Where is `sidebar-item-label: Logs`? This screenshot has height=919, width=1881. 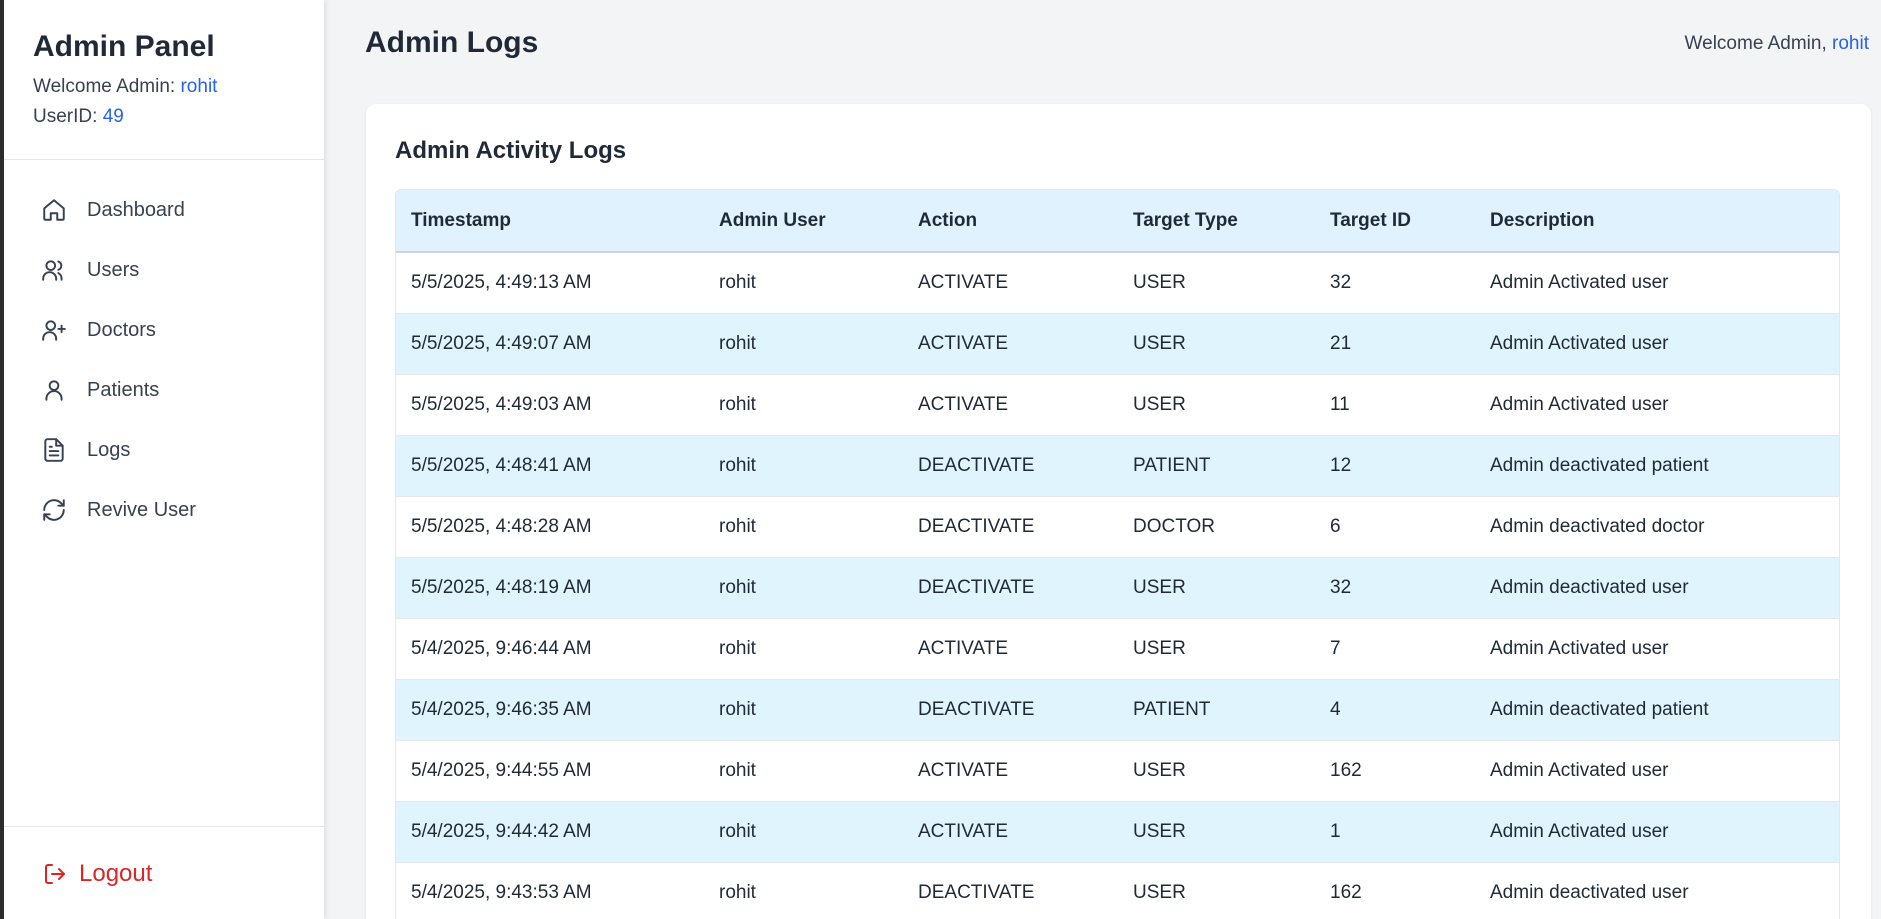
sidebar-item-label: Logs is located at coordinates (109, 449).